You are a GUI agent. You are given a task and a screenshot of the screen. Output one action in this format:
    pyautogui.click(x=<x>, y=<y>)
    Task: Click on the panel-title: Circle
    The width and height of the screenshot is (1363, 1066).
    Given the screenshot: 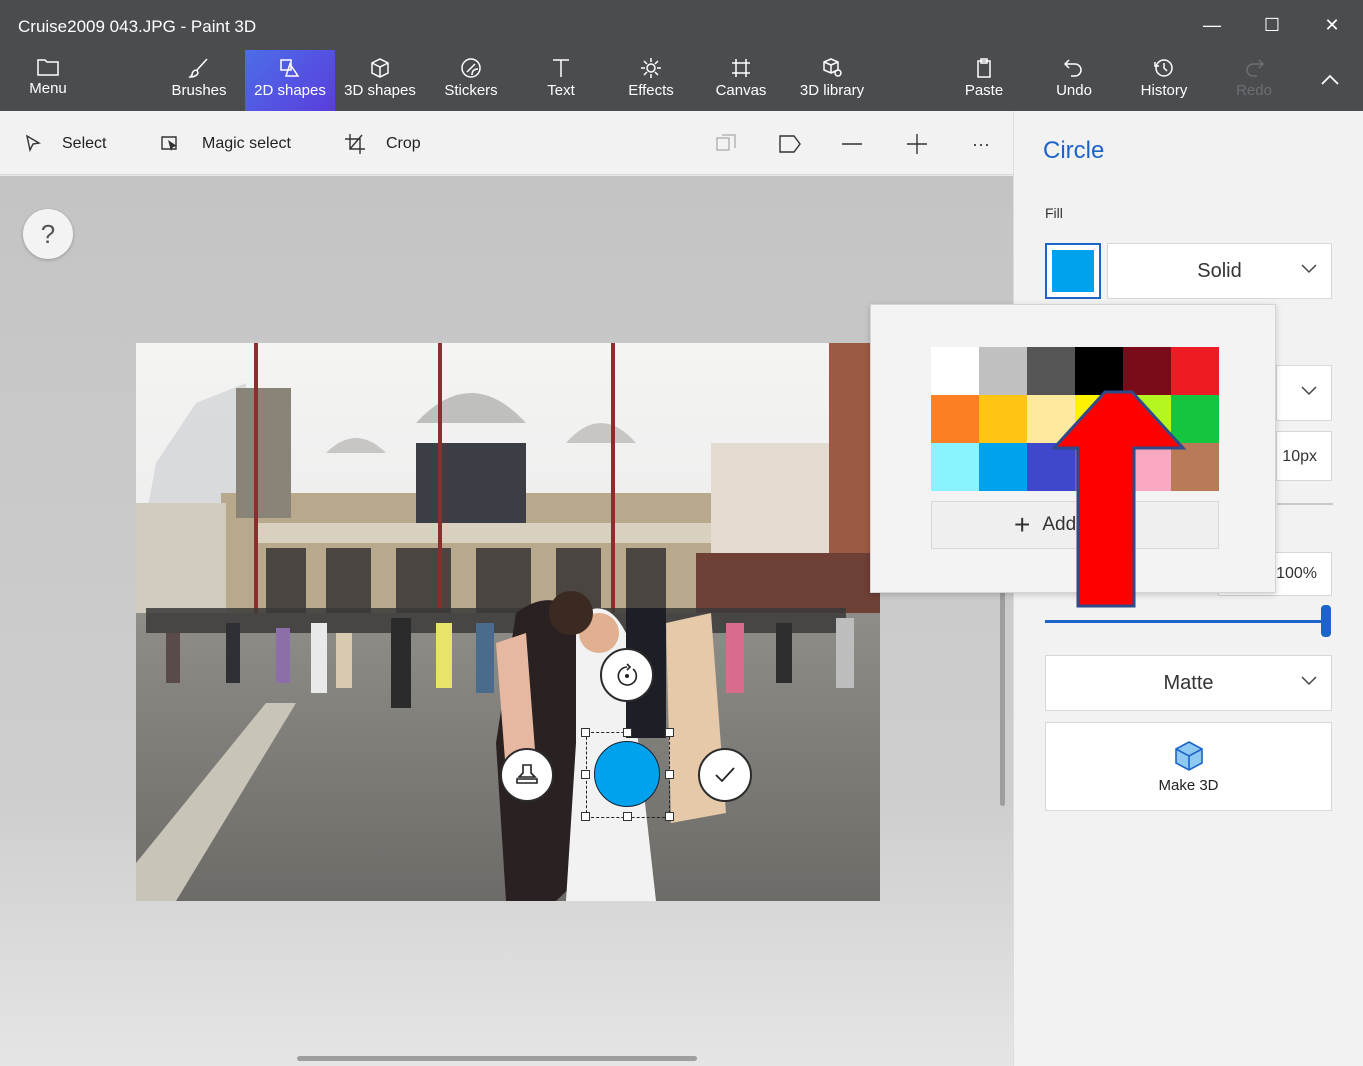 What is the action you would take?
    pyautogui.click(x=1074, y=150)
    